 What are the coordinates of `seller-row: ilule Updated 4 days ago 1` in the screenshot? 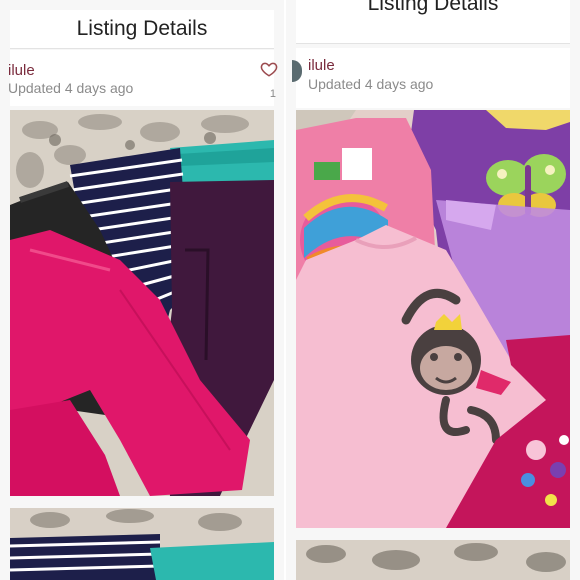 It's located at (143, 78).